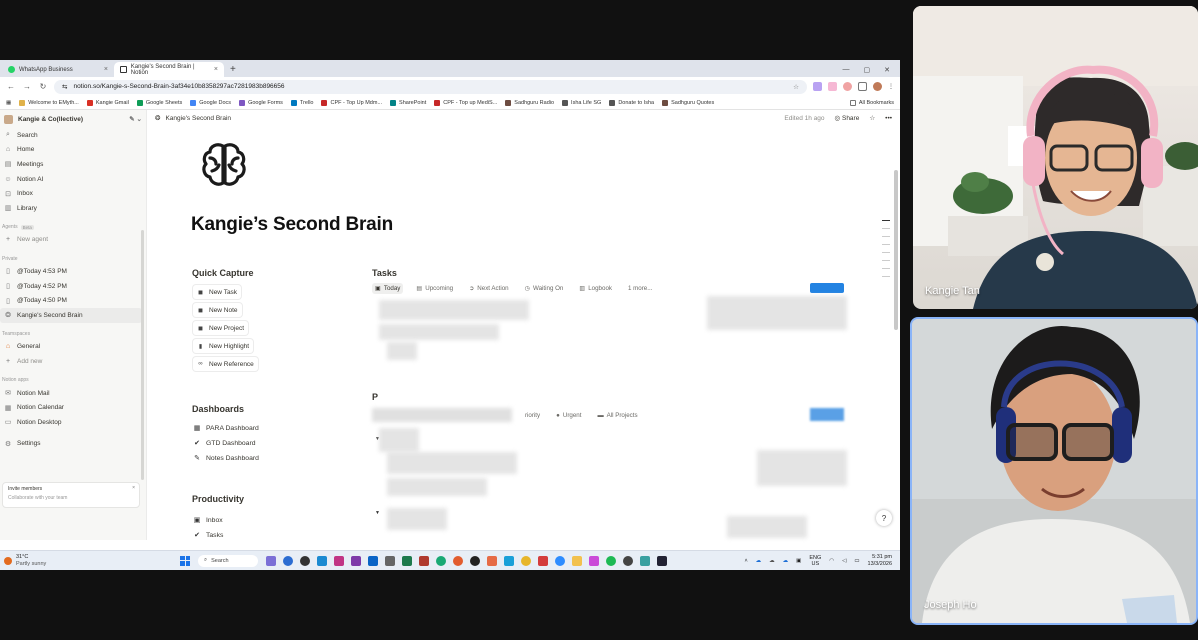 This screenshot has width=1198, height=640. Describe the element at coordinates (73, 300) in the screenshot. I see `sidebar-page: ▯ @Today 4:50 PM` at that location.